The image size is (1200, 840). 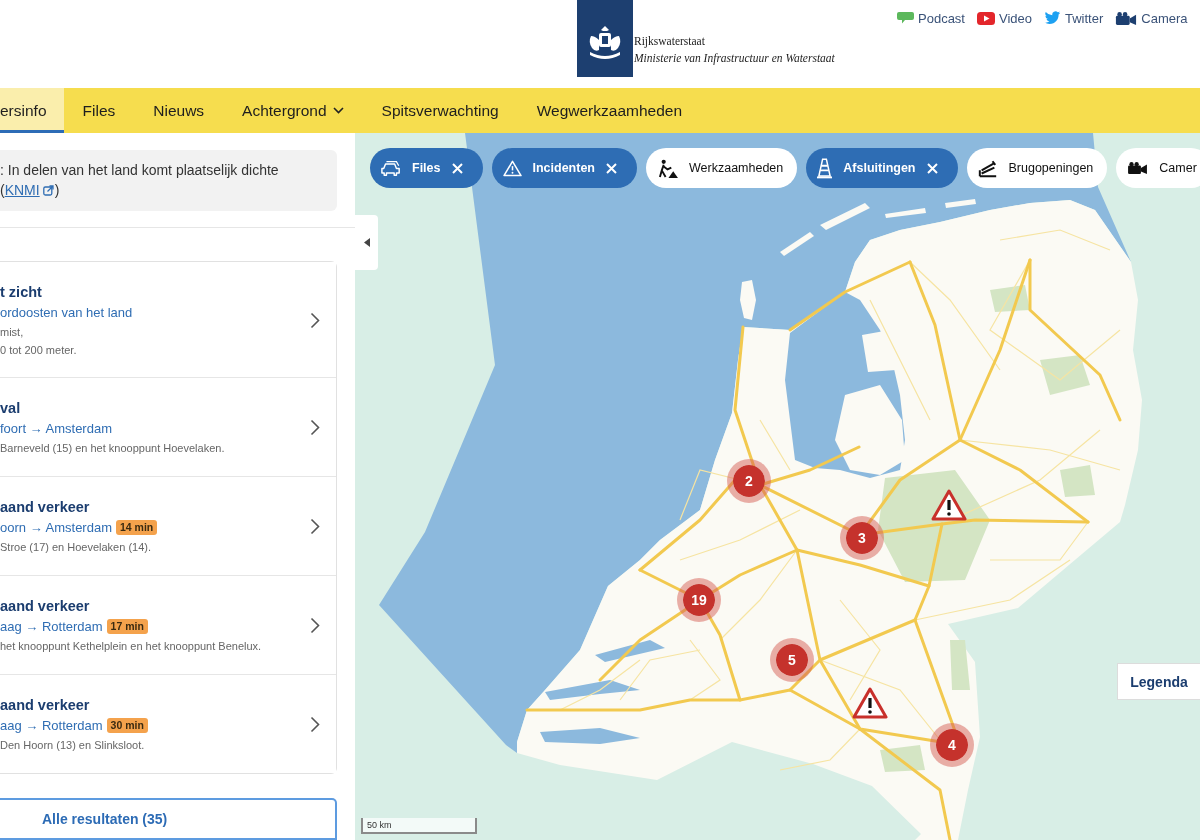 What do you see at coordinates (76, 547) in the screenshot?
I see `result-description: Stroe (17) en Hoevelaken (14).` at bounding box center [76, 547].